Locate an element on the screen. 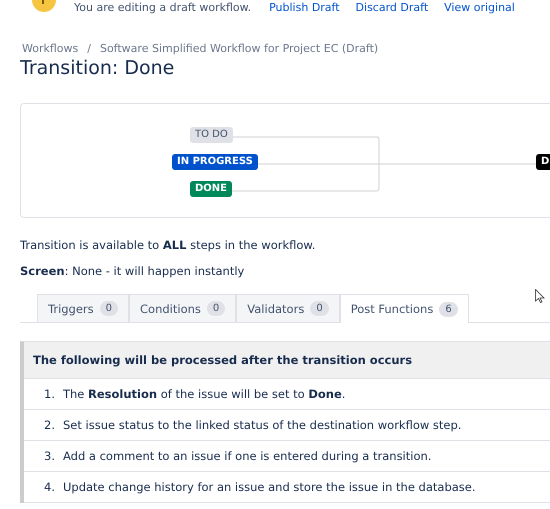 The width and height of the screenshot is (550, 509). banner-link: View original is located at coordinates (479, 7).